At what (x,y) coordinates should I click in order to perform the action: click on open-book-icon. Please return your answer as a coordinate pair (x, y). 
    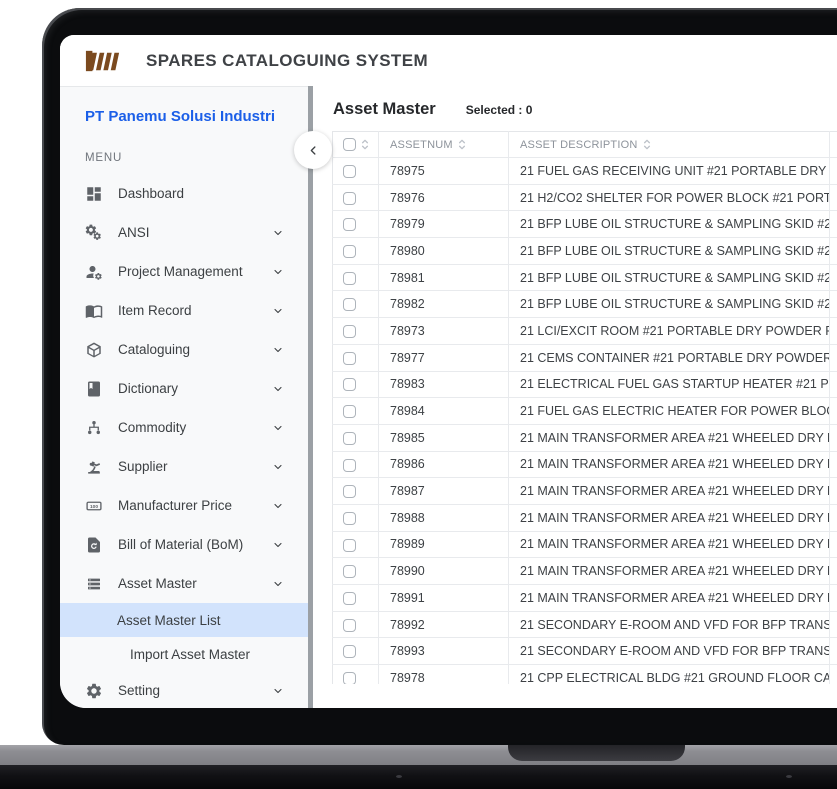
    Looking at the image, I should click on (94, 311).